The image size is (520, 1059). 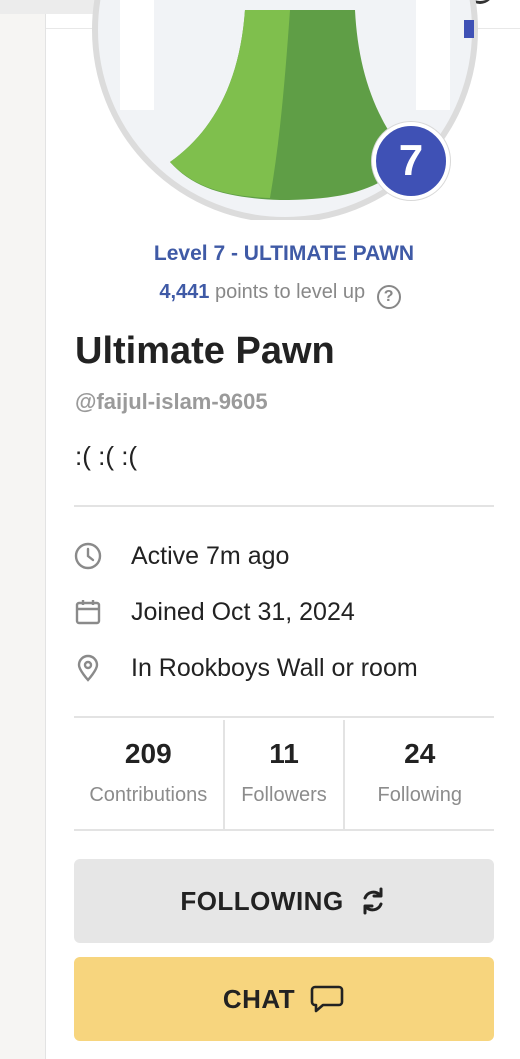 I want to click on points-value: 4,441, so click(x=184, y=292).